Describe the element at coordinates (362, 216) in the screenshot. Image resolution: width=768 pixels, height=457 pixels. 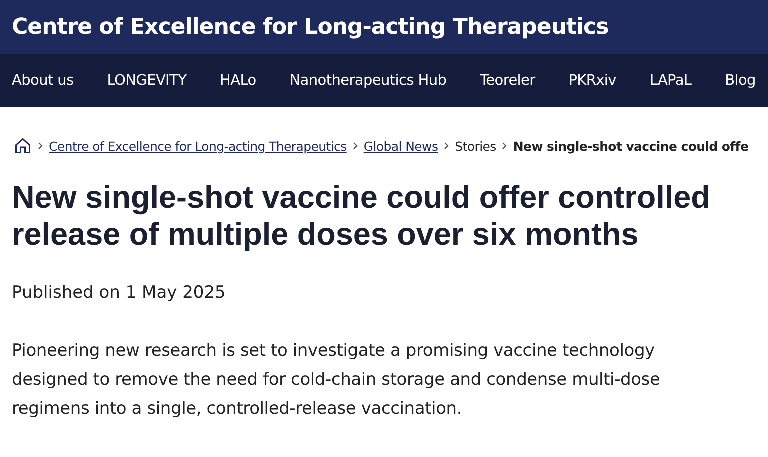
I see `article-headline: New single-shot vaccine could offer controlled release of multiple doses over six months` at that location.